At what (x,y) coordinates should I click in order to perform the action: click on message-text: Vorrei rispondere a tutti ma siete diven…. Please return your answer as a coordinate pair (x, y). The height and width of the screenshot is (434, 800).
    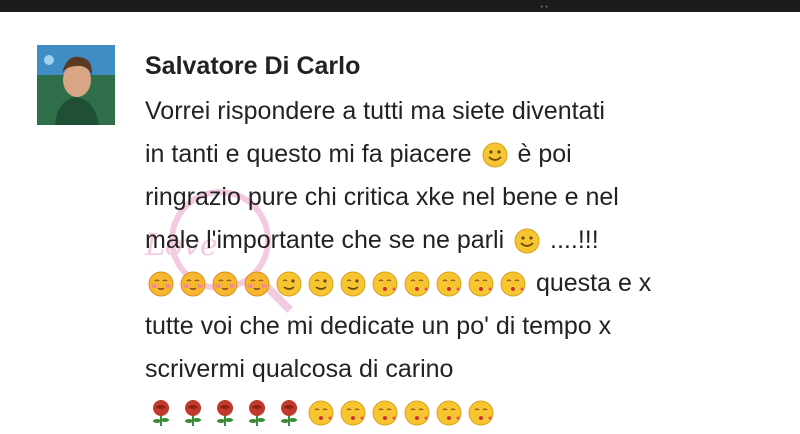
    Looking at the image, I should click on (375, 111).